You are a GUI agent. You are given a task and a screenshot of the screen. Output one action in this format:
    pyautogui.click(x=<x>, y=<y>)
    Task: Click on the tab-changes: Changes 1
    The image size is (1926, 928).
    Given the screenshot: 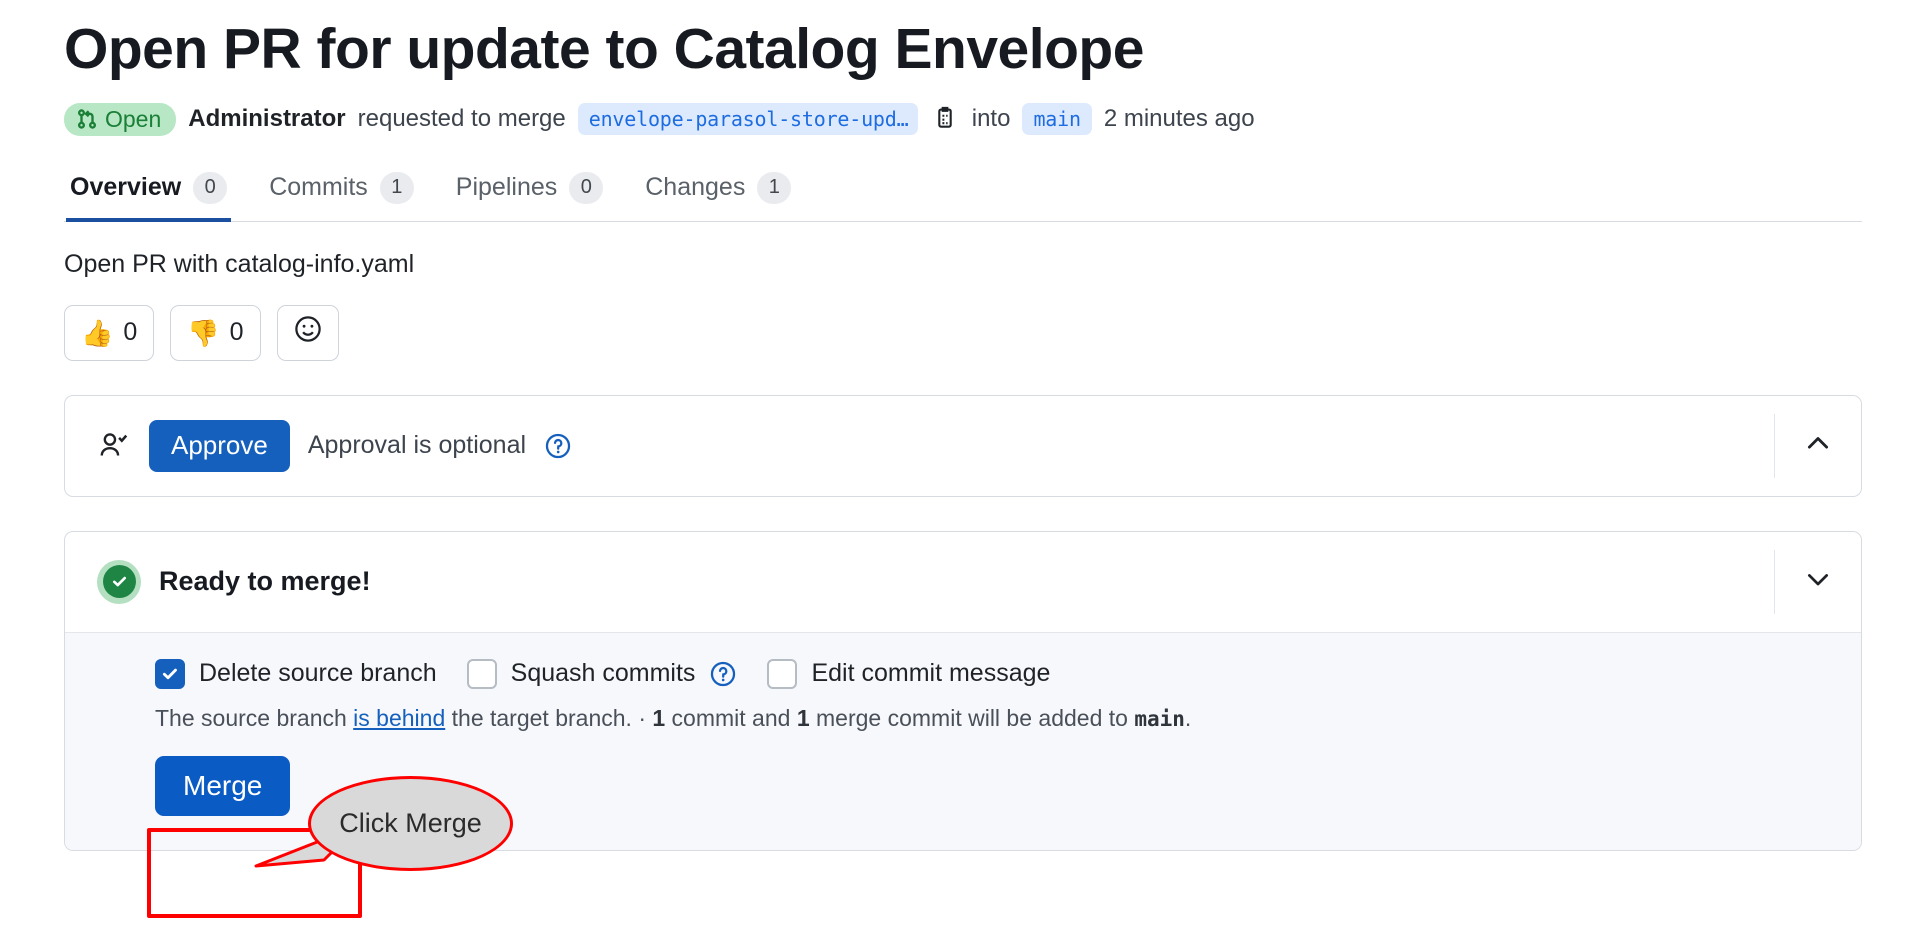 What is the action you would take?
    pyautogui.click(x=718, y=194)
    